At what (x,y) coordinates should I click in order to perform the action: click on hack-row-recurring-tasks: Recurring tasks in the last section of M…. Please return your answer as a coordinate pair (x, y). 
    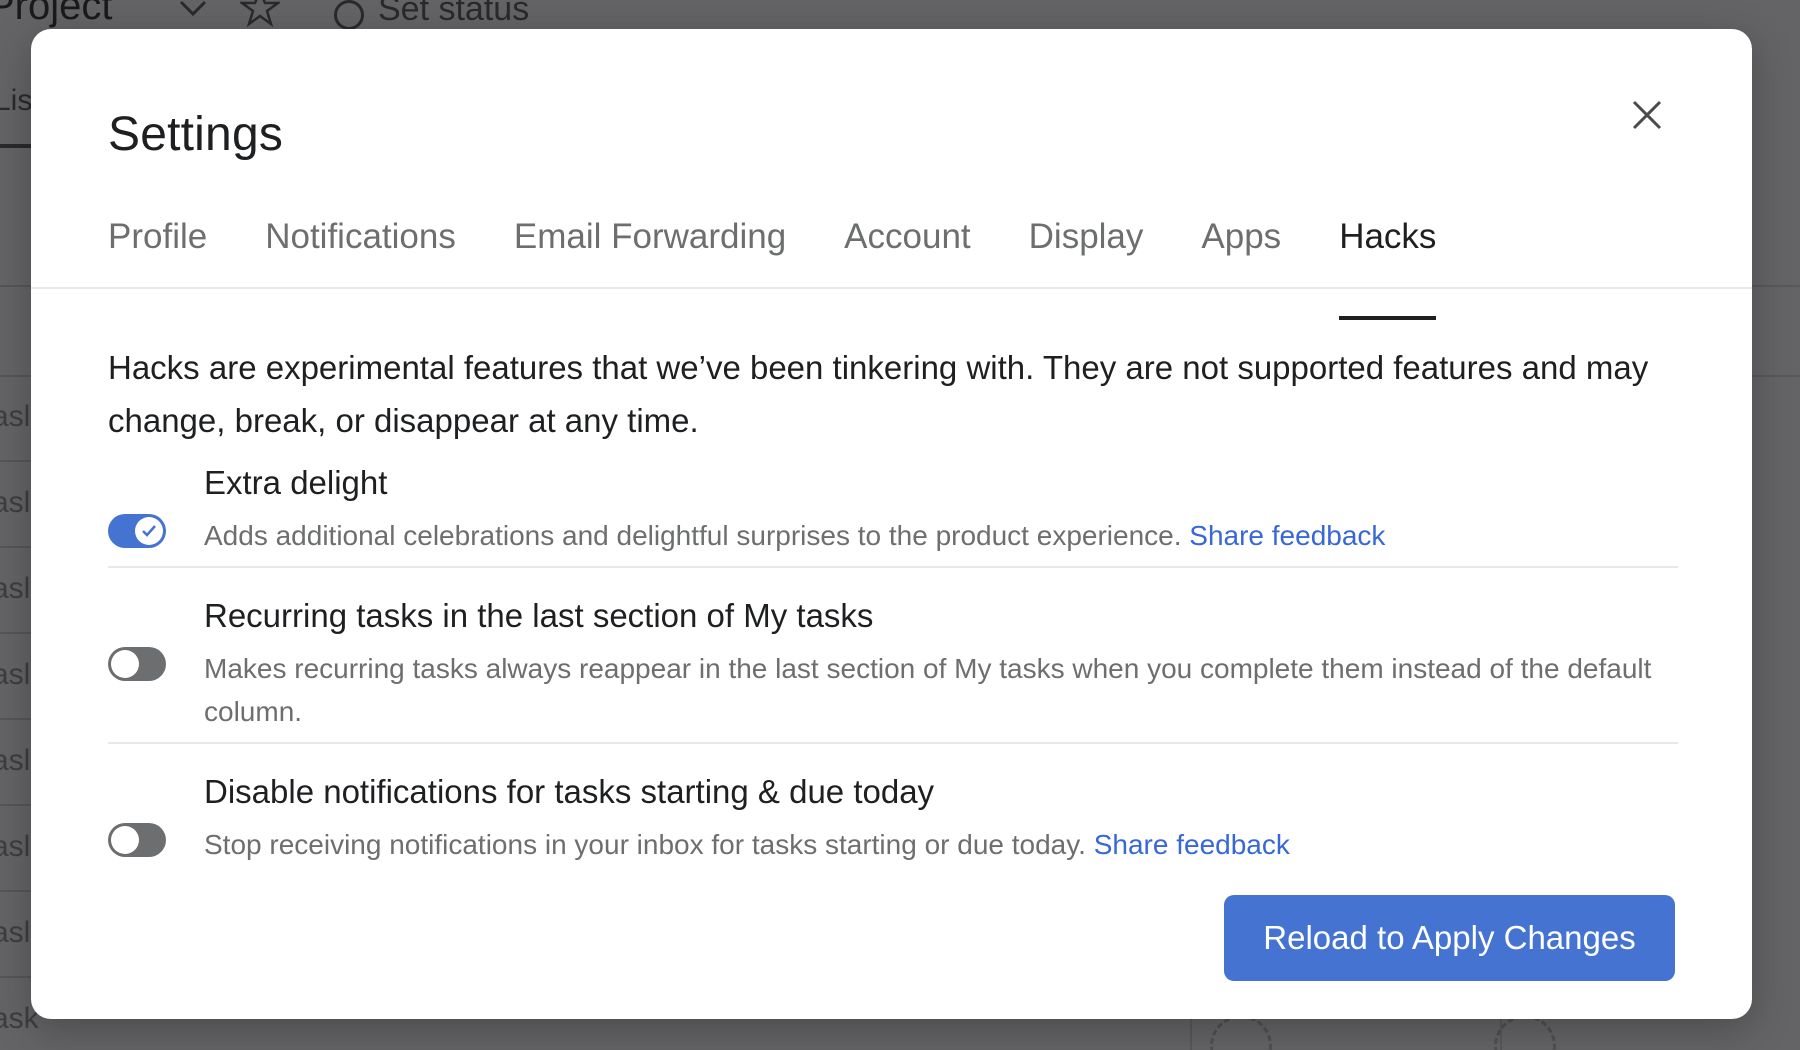
    Looking at the image, I should click on (893, 667).